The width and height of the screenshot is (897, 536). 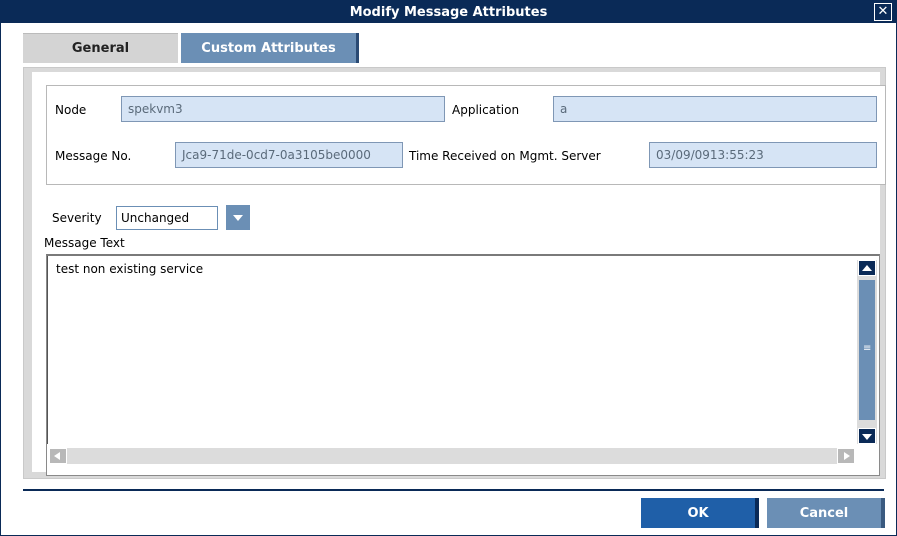 I want to click on tab-general: General, so click(x=100, y=48).